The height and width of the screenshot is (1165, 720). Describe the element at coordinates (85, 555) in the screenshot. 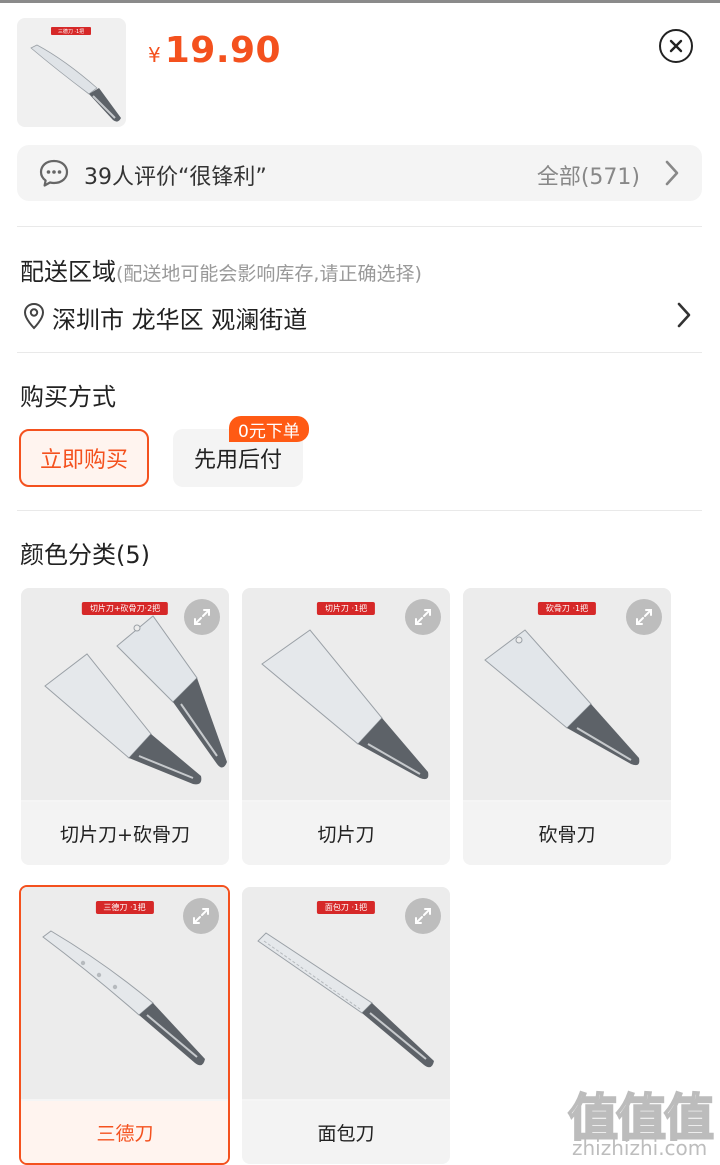

I see `color-category-title: 颜色分类(5)` at that location.